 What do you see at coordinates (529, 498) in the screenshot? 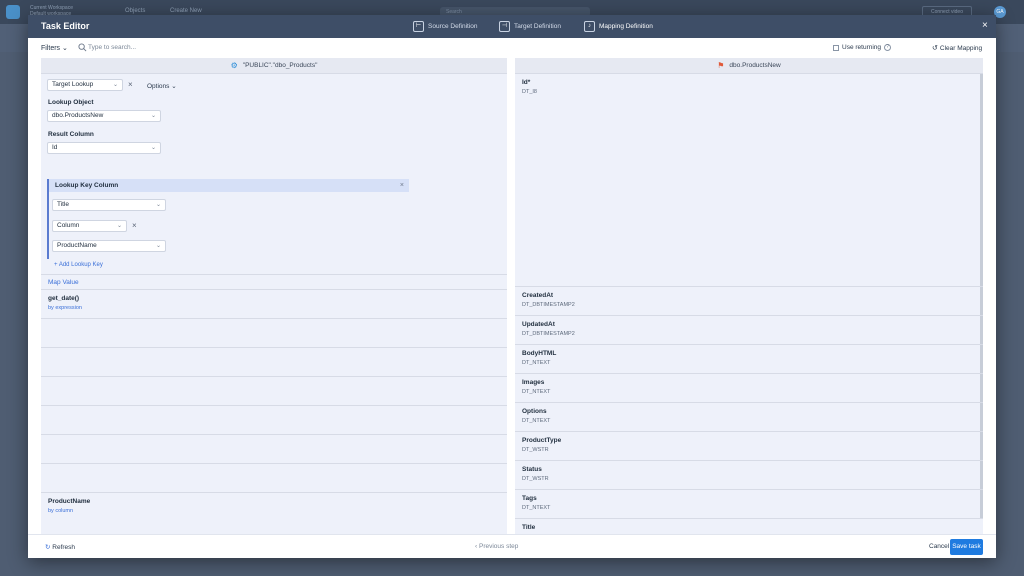
I see `target-column-name: Tags` at bounding box center [529, 498].